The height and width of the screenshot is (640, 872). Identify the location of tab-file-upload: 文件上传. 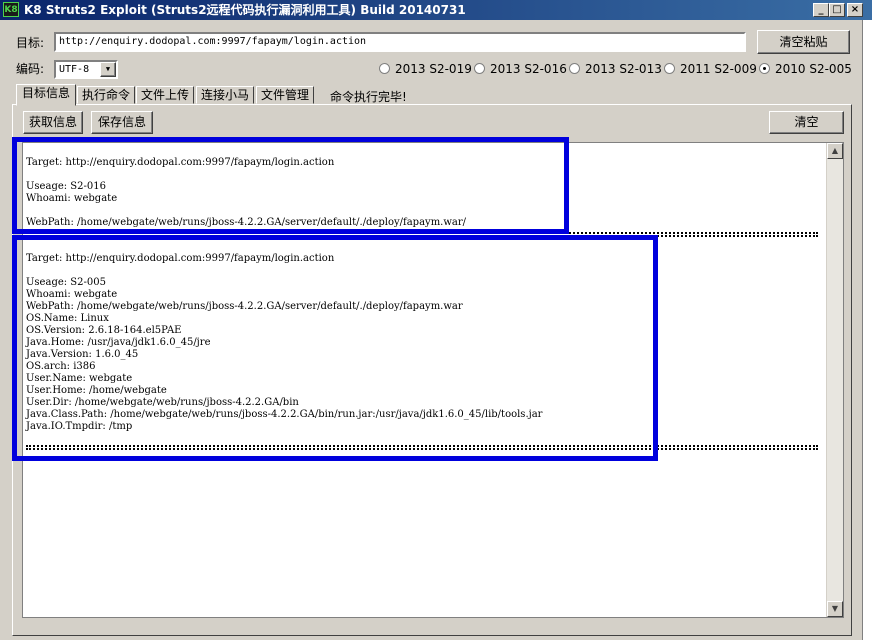
(165, 95).